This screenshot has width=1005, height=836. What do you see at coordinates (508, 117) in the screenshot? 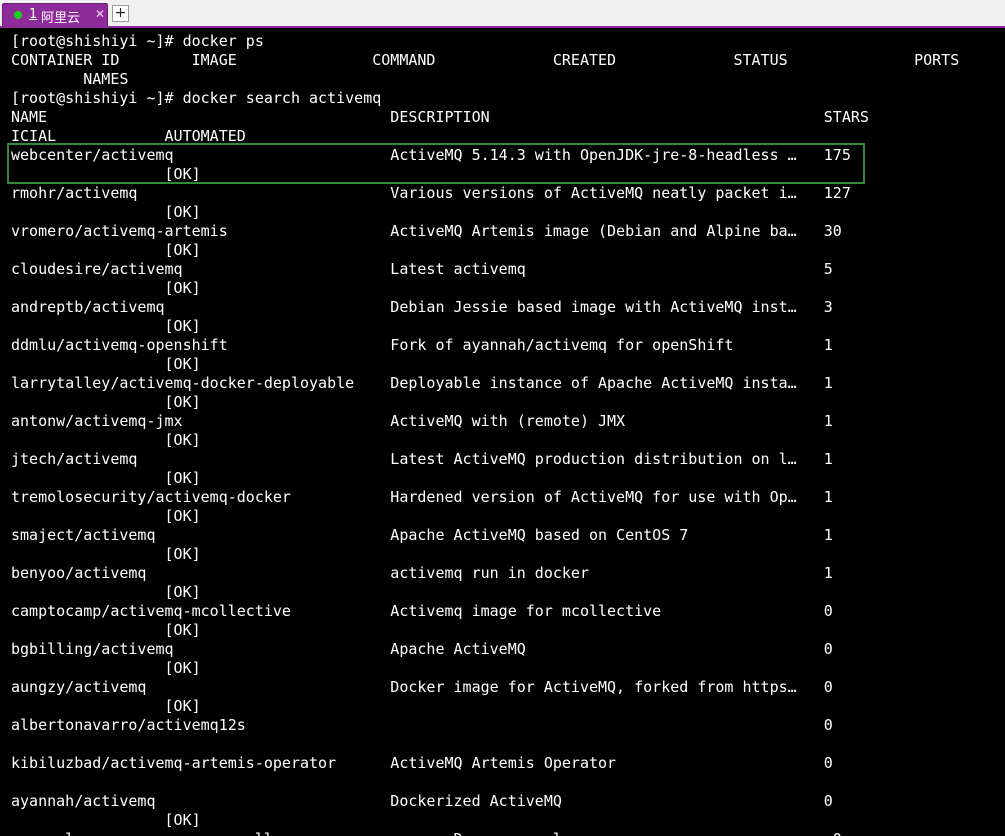
I see `terminal-line: NAME DESCRIPTION STARS OF` at bounding box center [508, 117].